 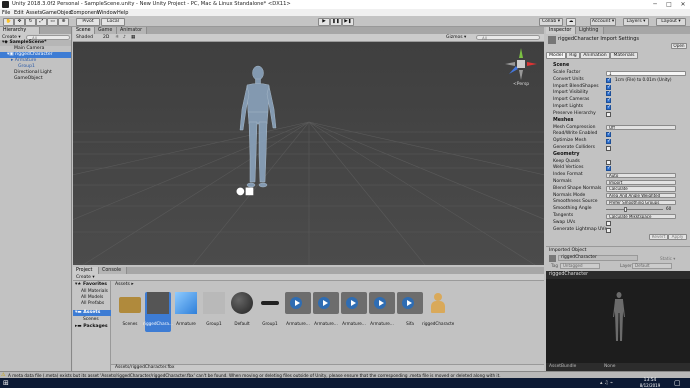 What do you see at coordinates (641, 196) in the screenshot?
I see `normals-mode-dropdown: Area And Angle Weighted` at bounding box center [641, 196].